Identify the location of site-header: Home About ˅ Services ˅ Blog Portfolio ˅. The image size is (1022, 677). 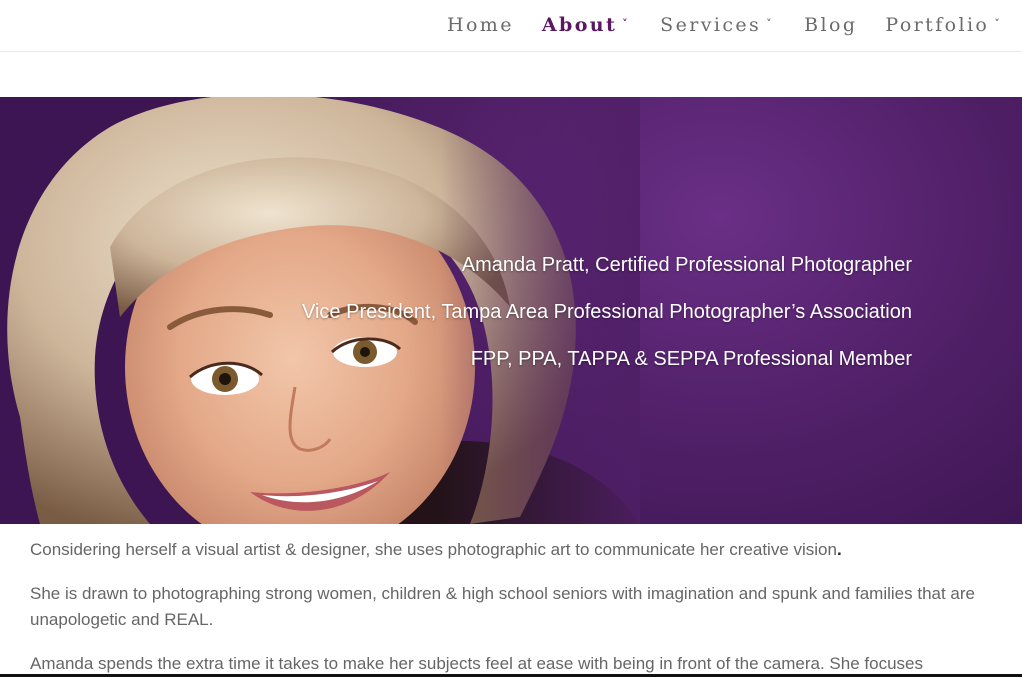
(511, 26).